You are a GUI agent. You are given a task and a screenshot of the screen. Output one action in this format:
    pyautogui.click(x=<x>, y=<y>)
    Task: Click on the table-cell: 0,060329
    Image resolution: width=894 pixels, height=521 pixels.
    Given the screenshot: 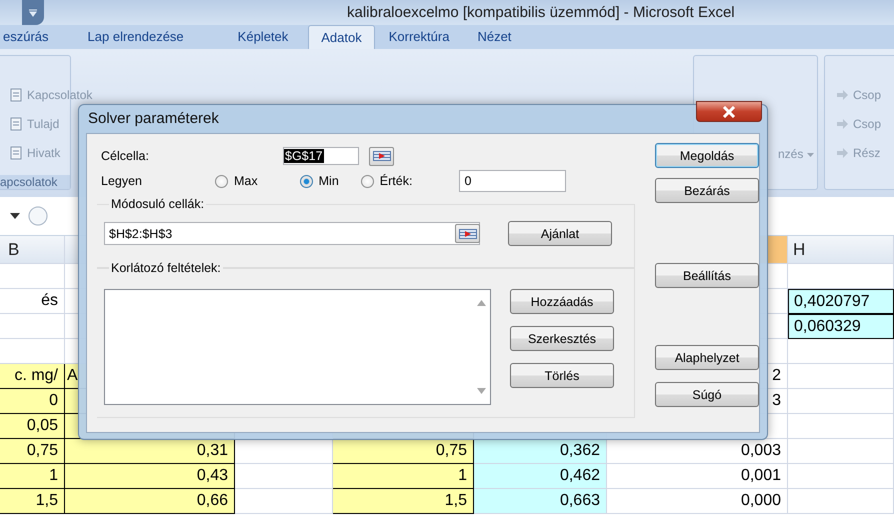 What is the action you would take?
    pyautogui.click(x=841, y=326)
    